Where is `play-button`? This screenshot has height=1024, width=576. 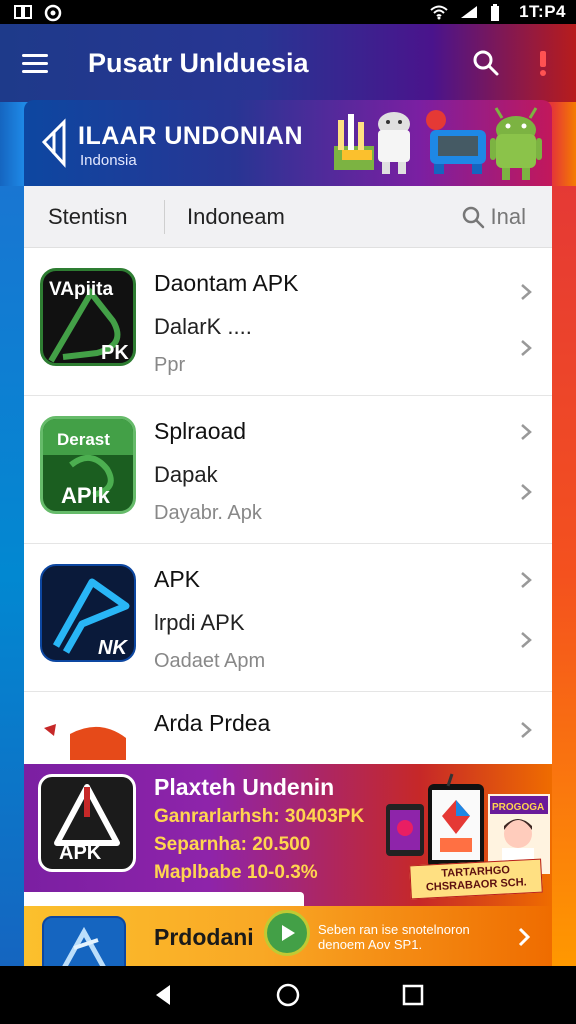
play-button is located at coordinates (287, 933).